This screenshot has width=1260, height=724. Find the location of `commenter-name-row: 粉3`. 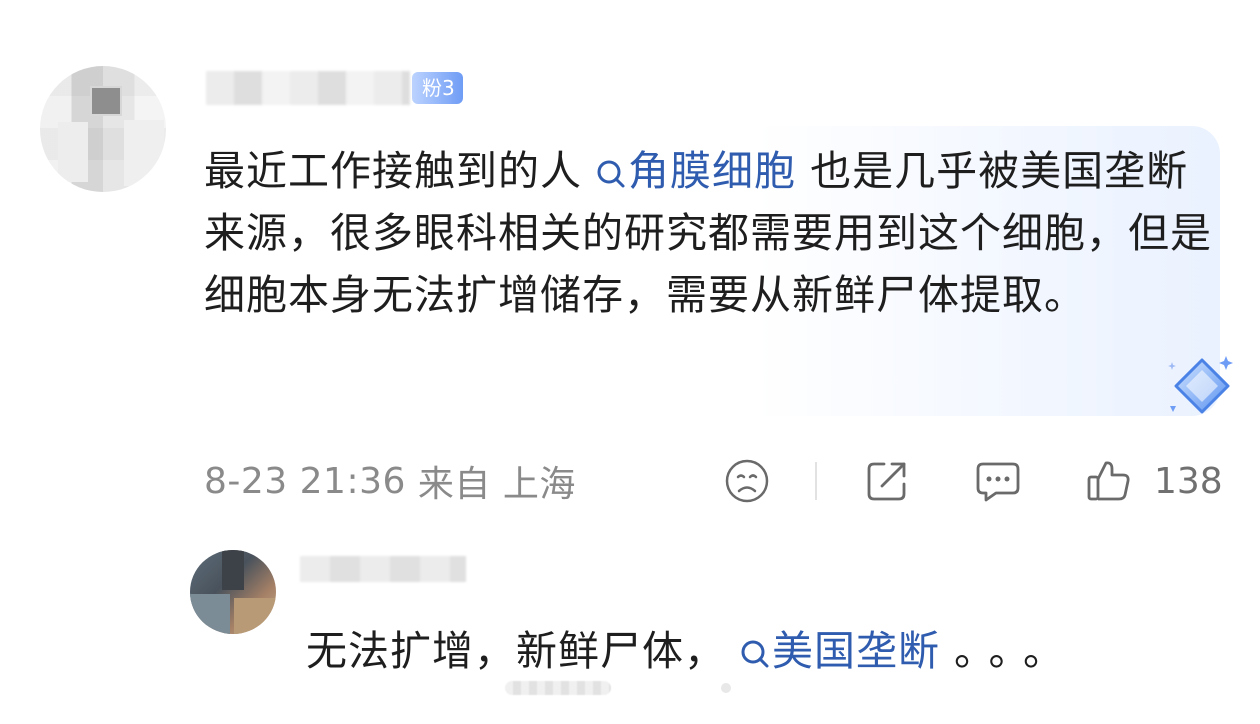

commenter-name-row: 粉3 is located at coordinates (334, 88).